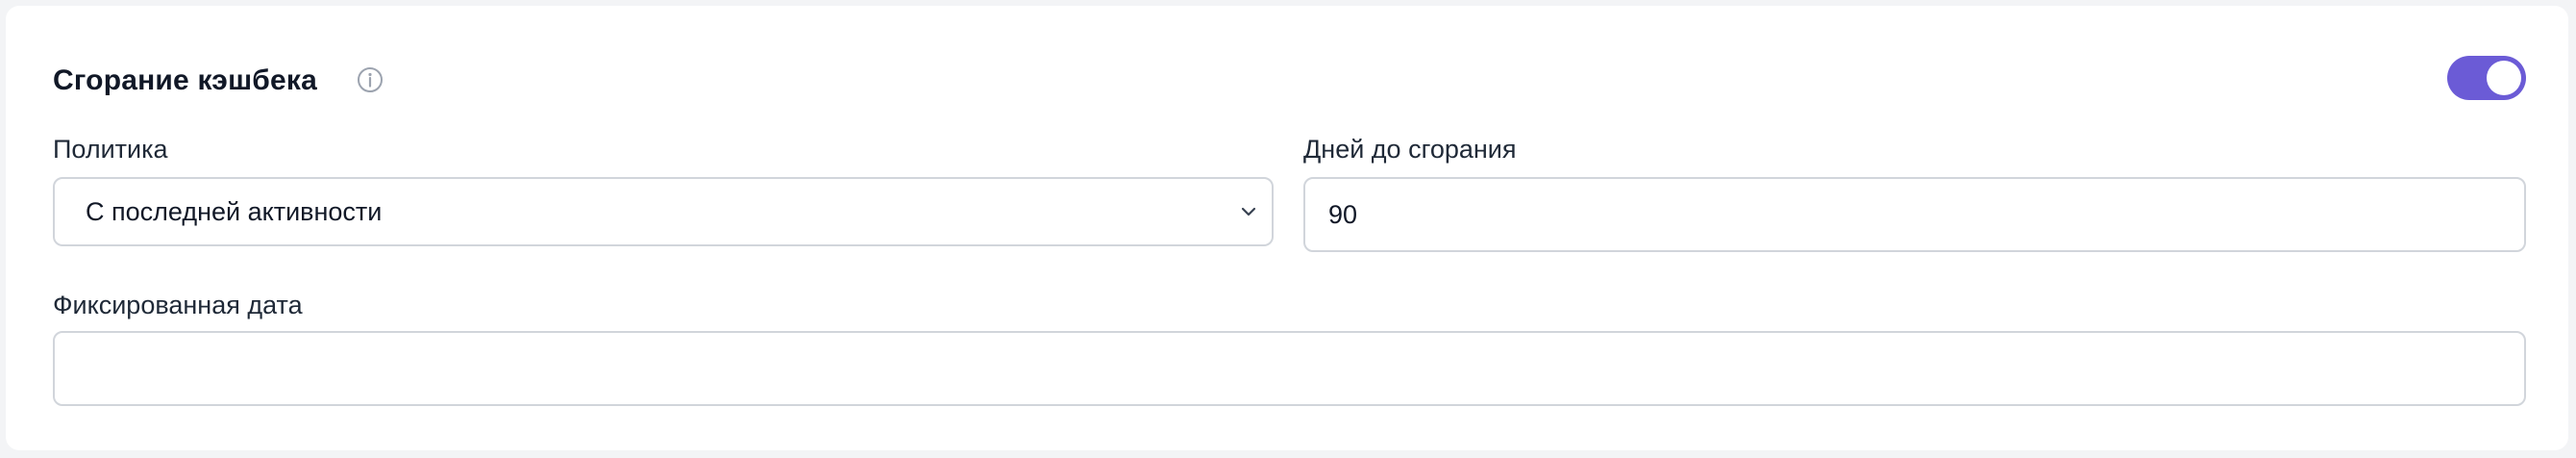 The height and width of the screenshot is (458, 2576). What do you see at coordinates (1410, 149) in the screenshot?
I see `days-label: Дней до сгорания` at bounding box center [1410, 149].